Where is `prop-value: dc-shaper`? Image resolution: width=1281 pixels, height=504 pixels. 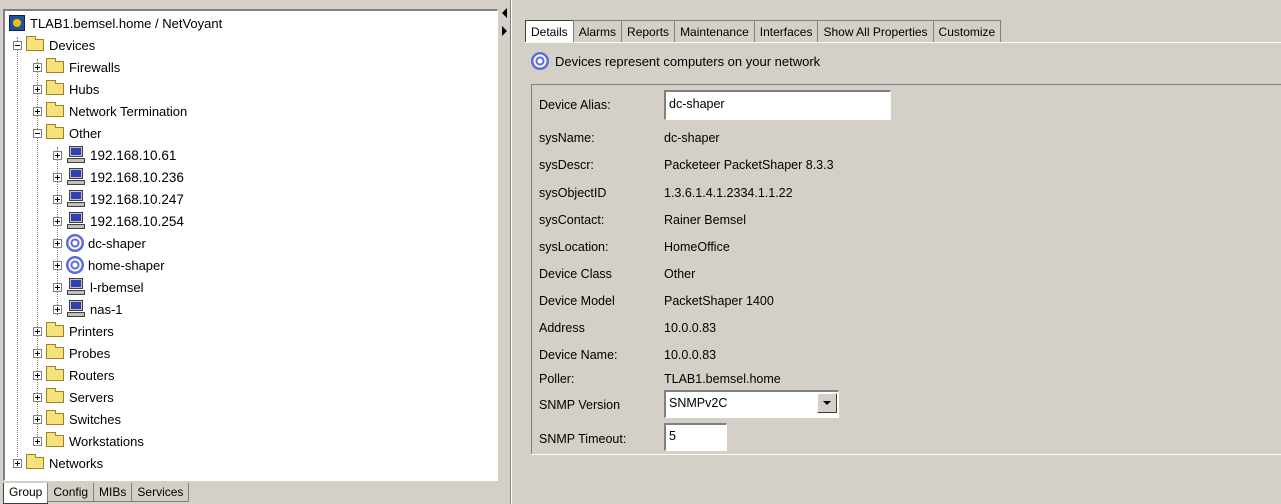 prop-value: dc-shaper is located at coordinates (692, 138).